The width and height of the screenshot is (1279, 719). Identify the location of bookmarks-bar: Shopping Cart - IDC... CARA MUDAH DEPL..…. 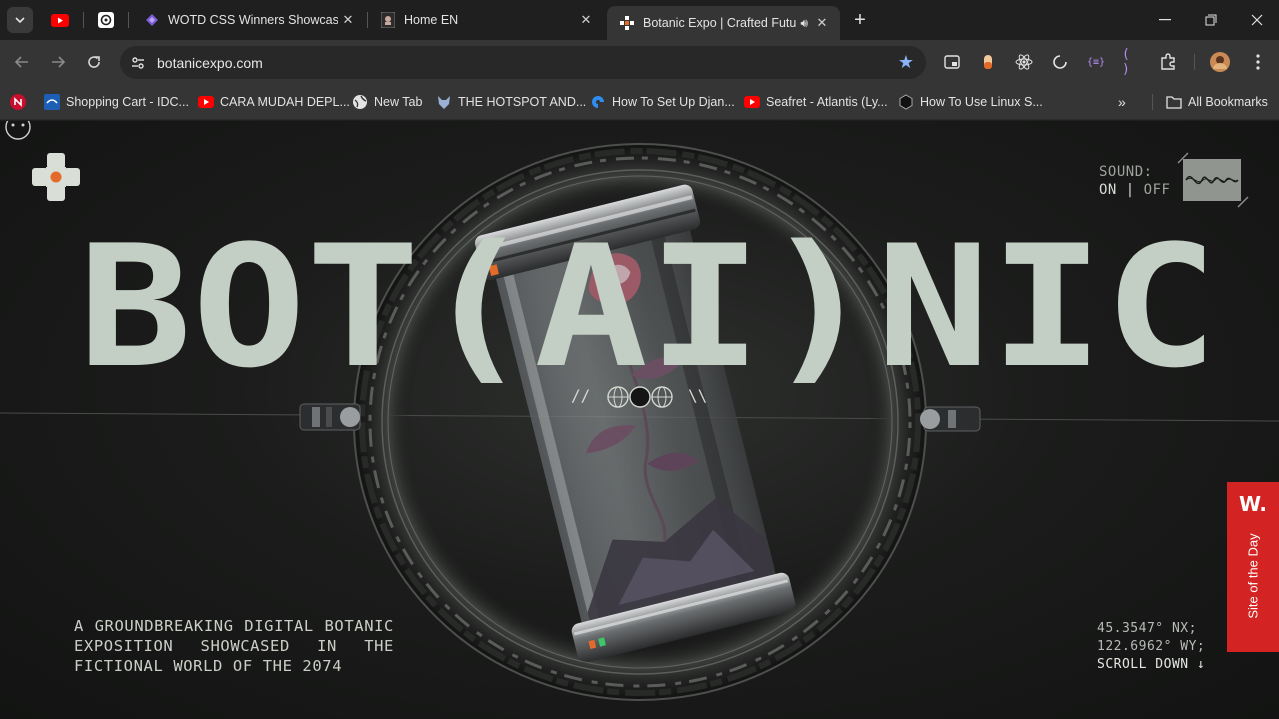
(639, 102).